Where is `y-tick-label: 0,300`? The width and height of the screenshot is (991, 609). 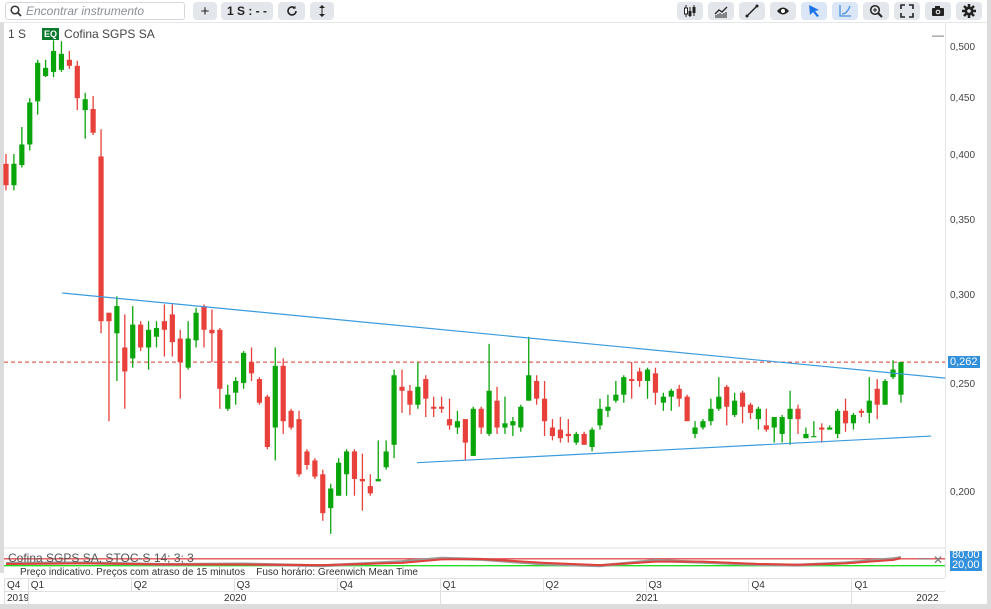
y-tick-label: 0,300 is located at coordinates (963, 296).